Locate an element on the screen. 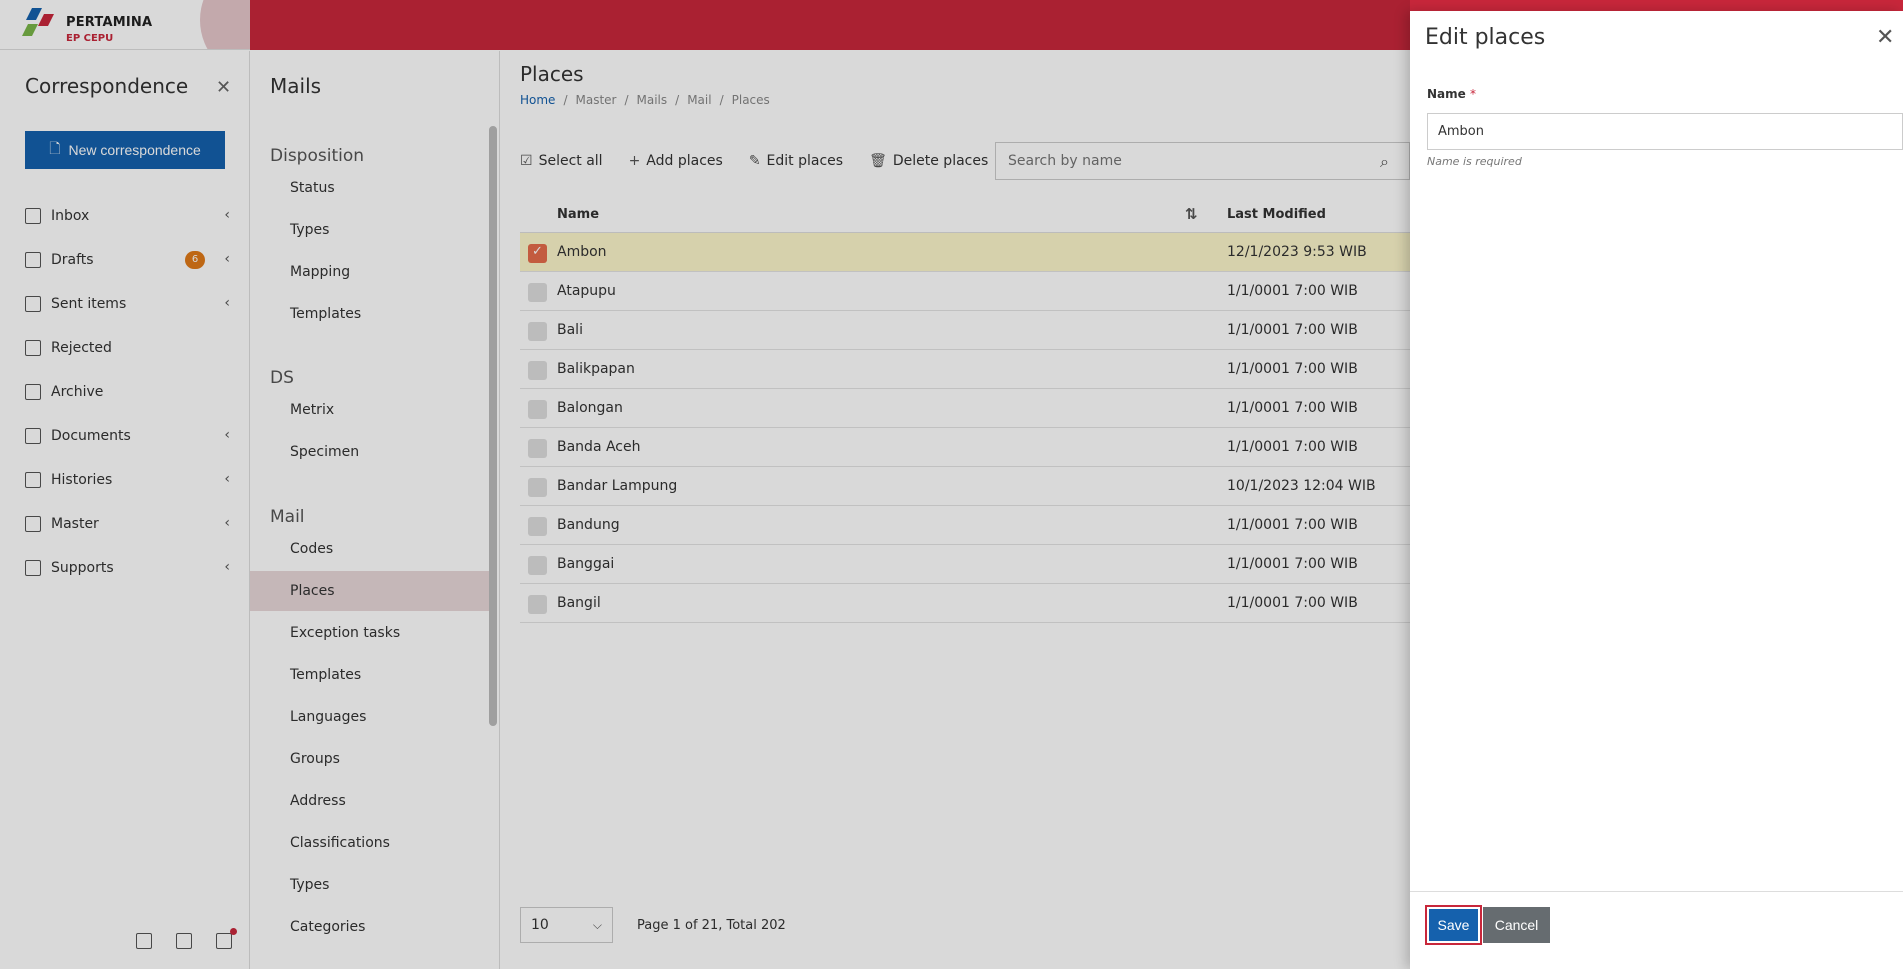 This screenshot has width=1903, height=969. table-row: Bandar Lampung 10/1/2023 12:04 WIB is located at coordinates (965, 486).